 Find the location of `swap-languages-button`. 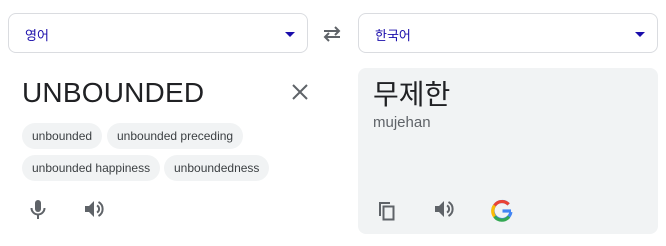

swap-languages-button is located at coordinates (332, 34).